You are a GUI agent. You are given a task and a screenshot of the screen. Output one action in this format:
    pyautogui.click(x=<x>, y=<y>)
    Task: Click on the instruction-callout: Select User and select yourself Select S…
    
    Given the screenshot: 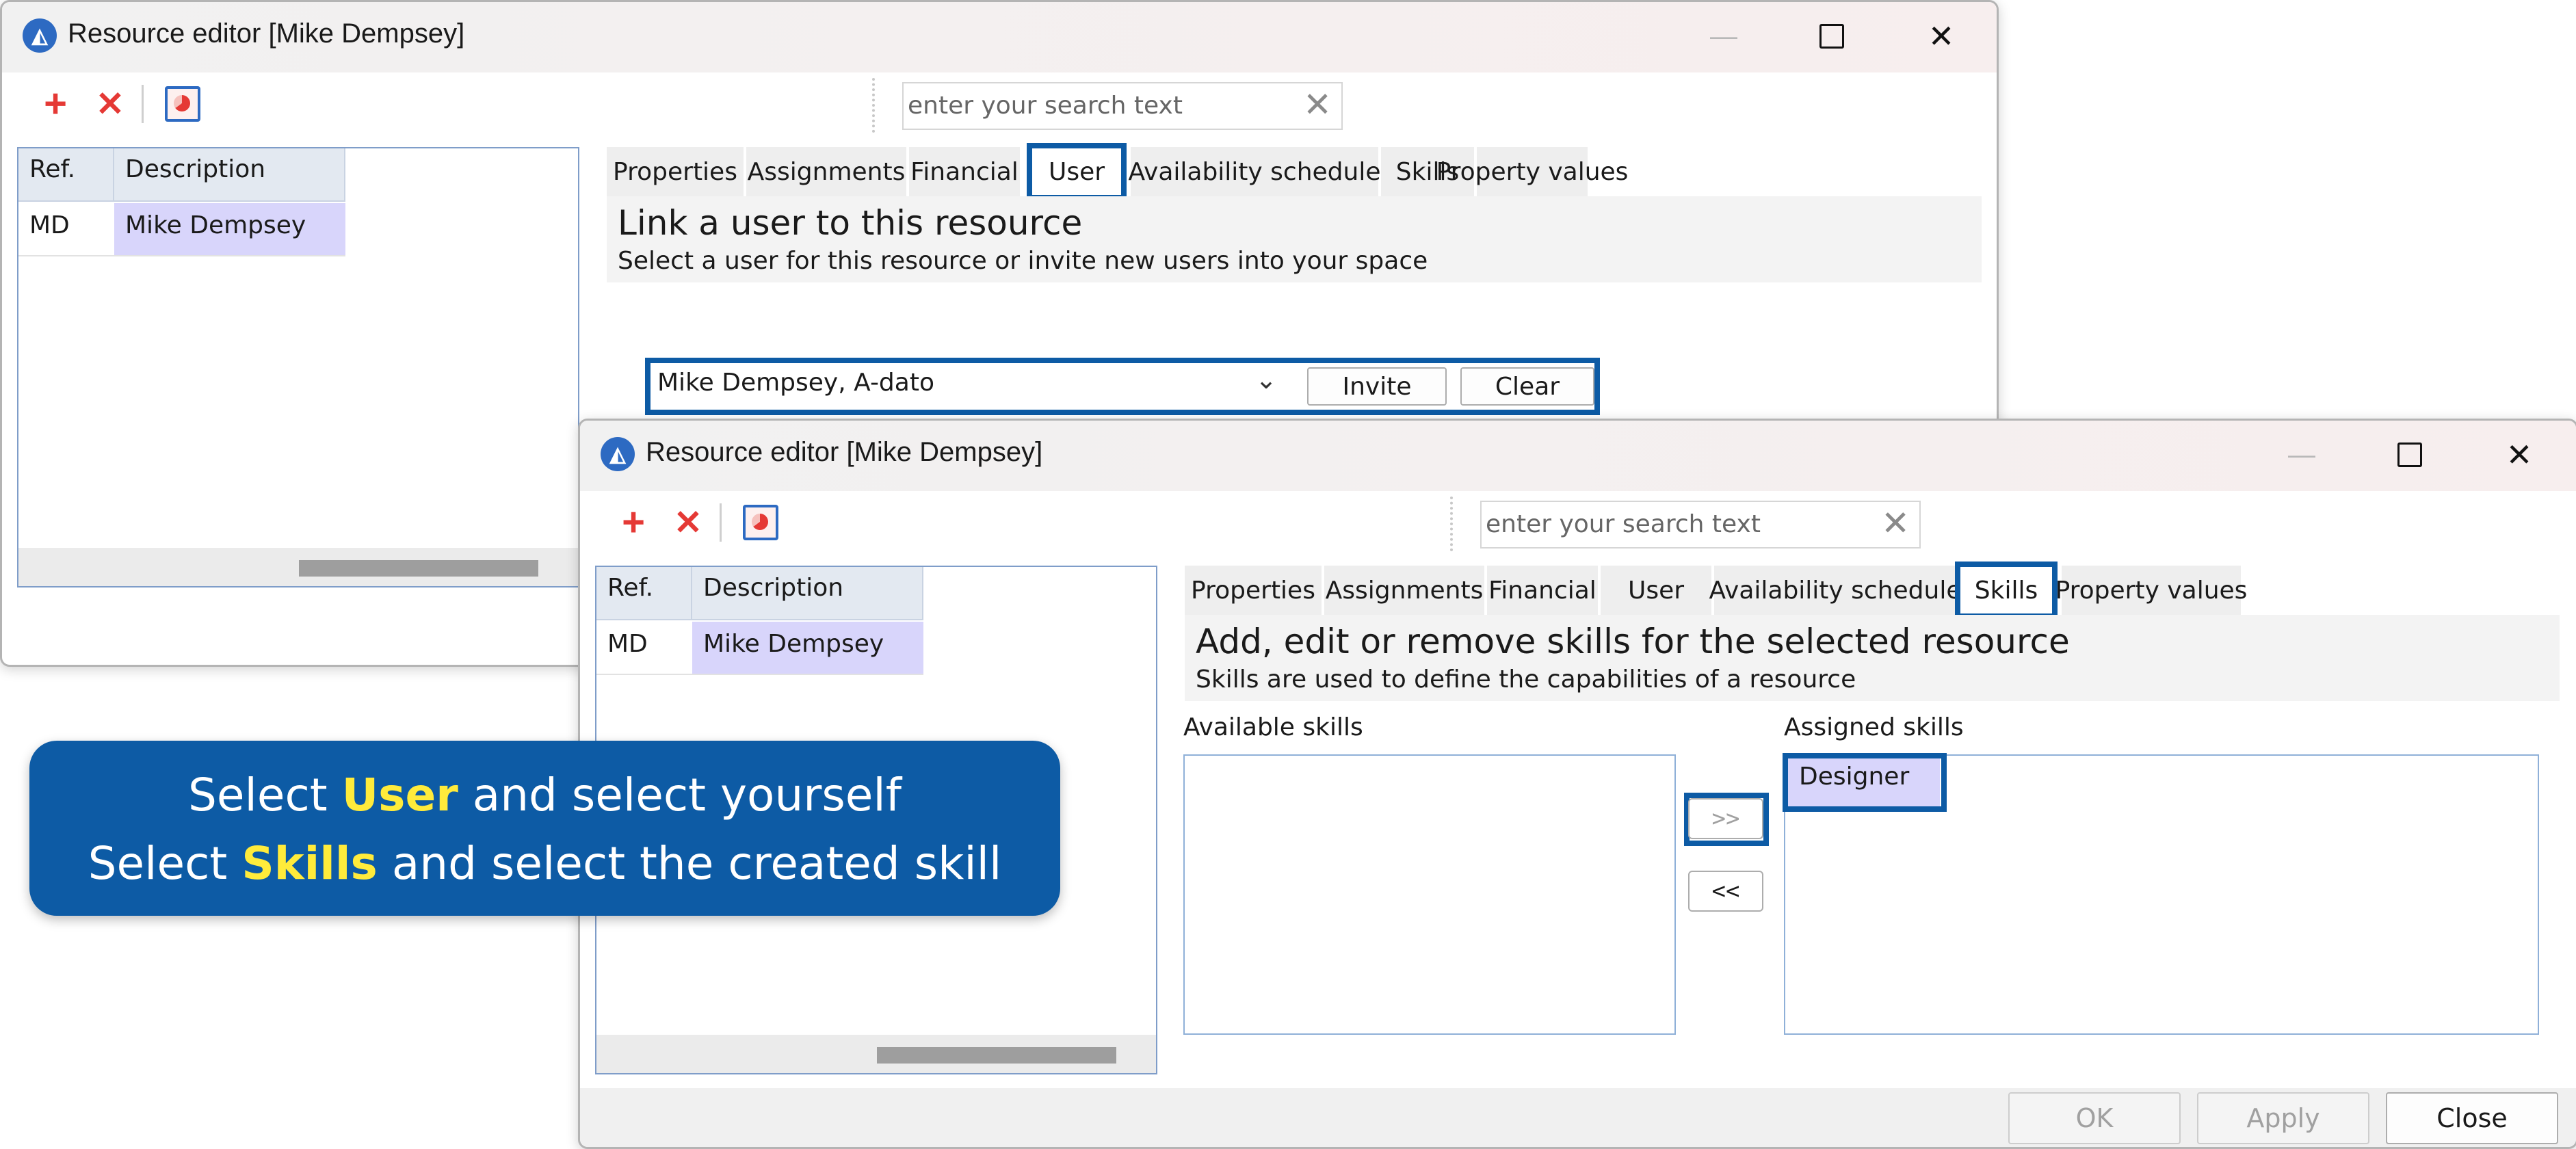 What is the action you would take?
    pyautogui.click(x=544, y=828)
    